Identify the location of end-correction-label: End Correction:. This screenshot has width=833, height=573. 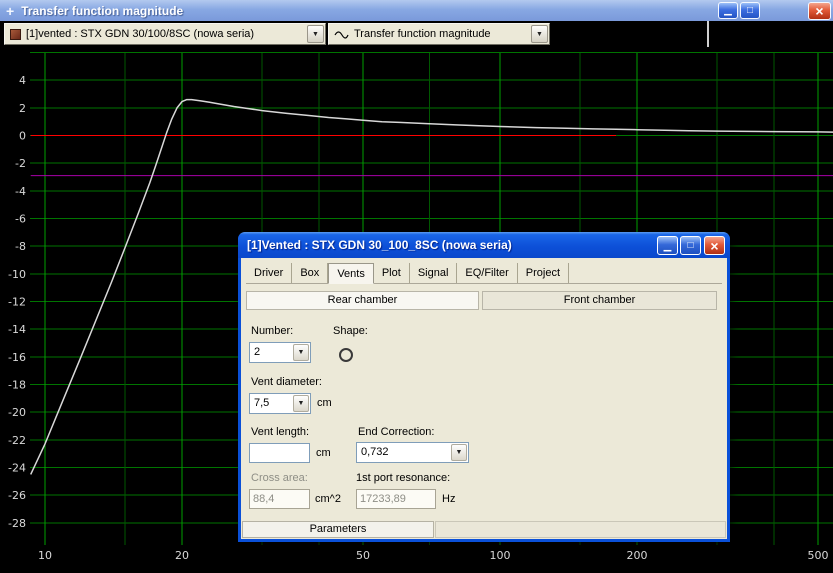
(396, 432).